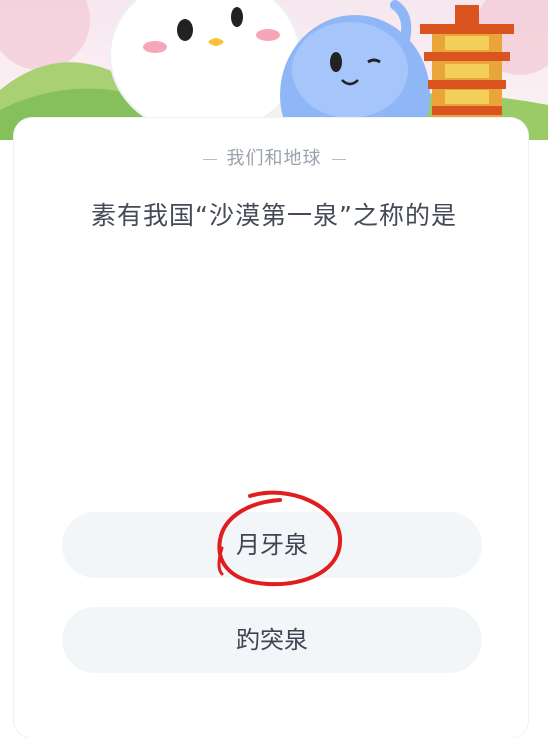 Image resolution: width=548 pixels, height=738 pixels. Describe the element at coordinates (280, 538) in the screenshot. I see `hand-drawn-circle-annotation` at that location.